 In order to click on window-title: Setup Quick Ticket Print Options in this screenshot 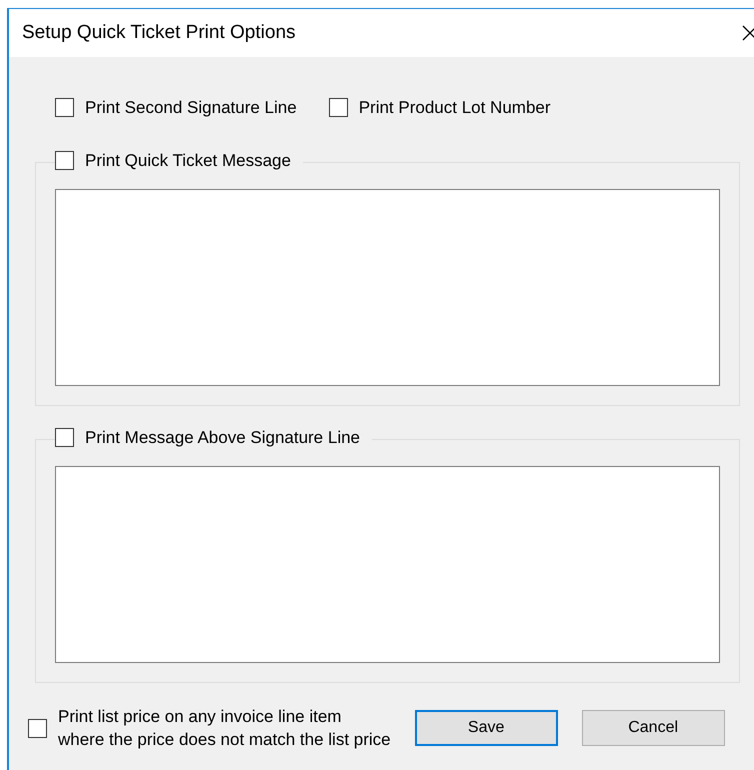, I will do `click(159, 33)`.